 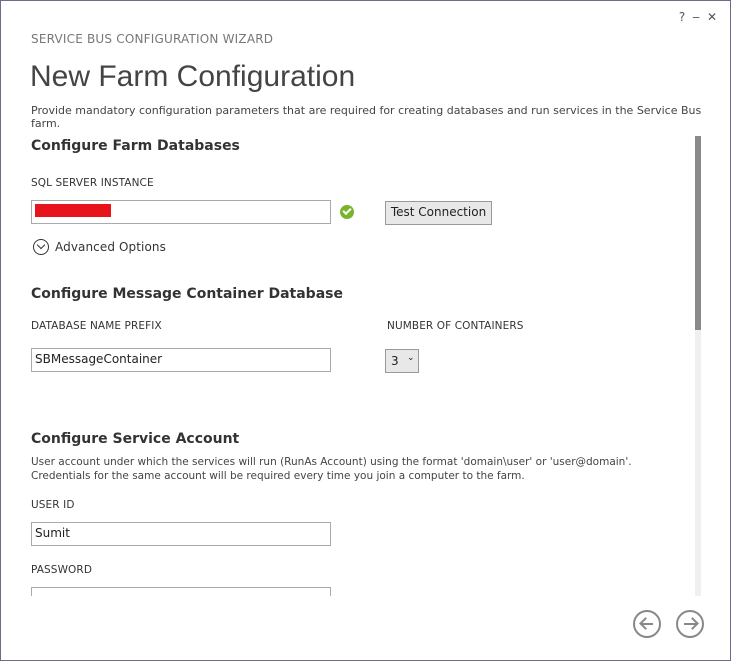 I want to click on message-container-heading: Configure Message Container Database, so click(x=187, y=294).